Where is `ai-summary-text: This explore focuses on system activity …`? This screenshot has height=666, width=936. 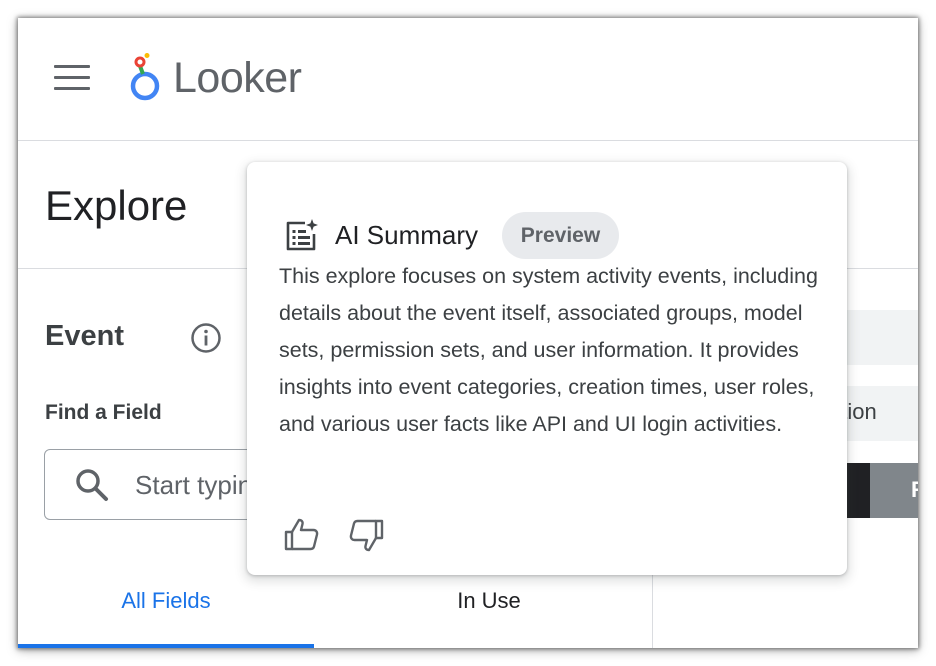 ai-summary-text: This explore focuses on system activity … is located at coordinates (548, 350).